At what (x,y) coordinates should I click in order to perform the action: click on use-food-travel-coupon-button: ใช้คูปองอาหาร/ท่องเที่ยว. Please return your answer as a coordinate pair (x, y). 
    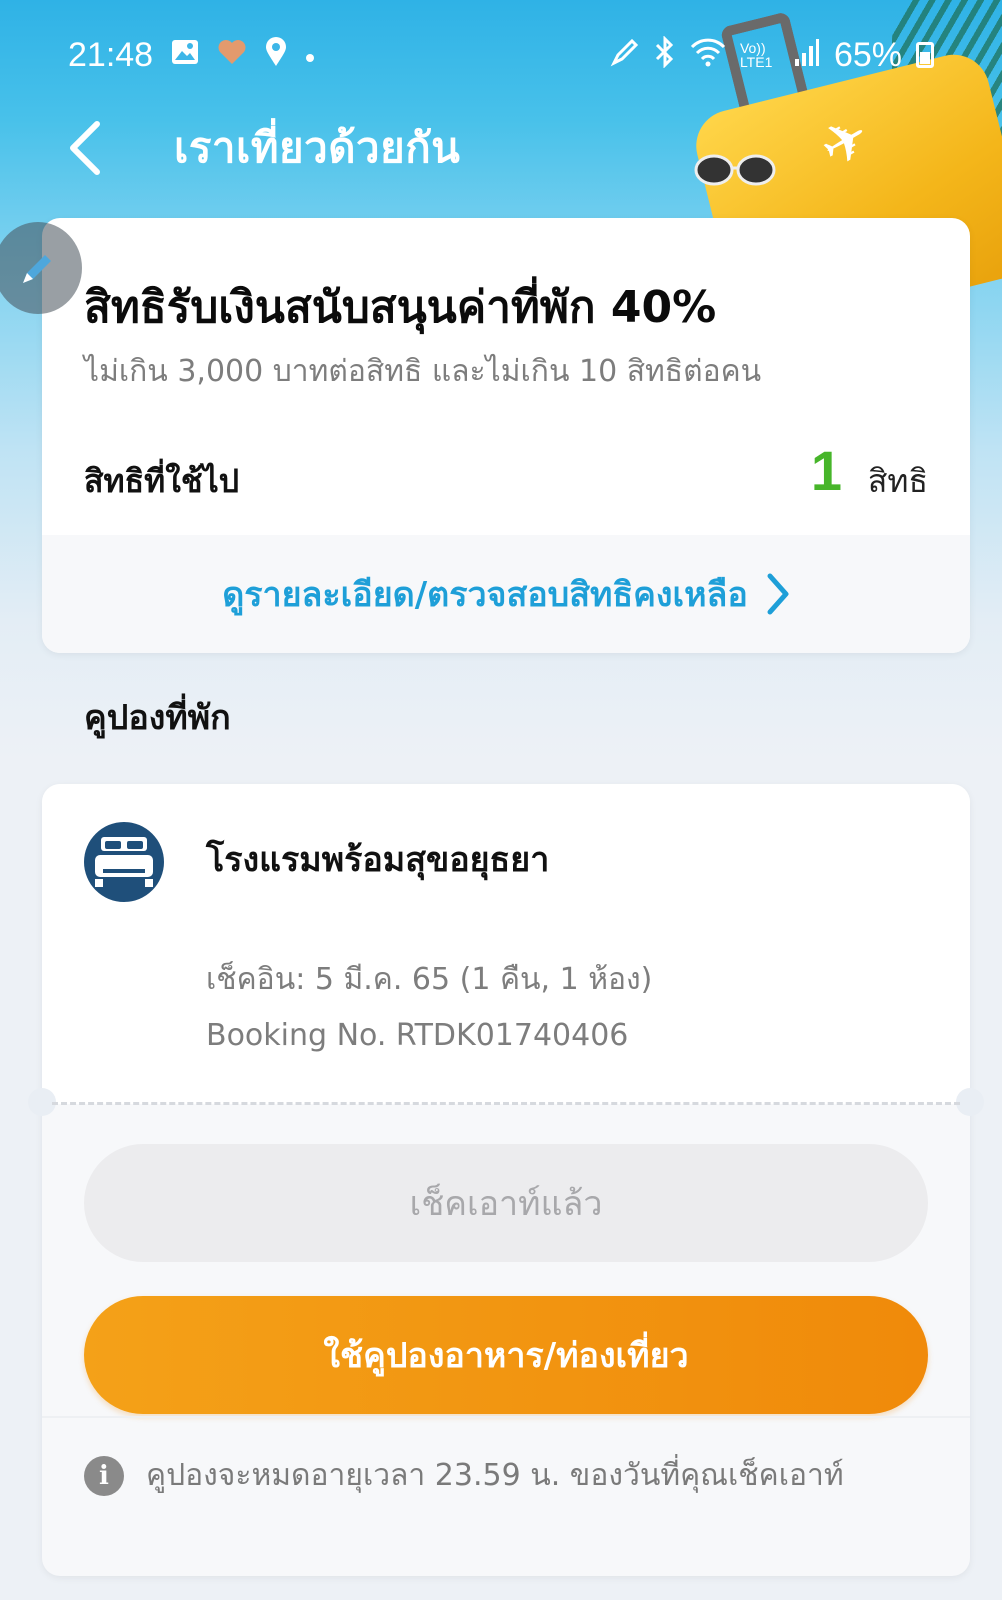
    Looking at the image, I should click on (506, 1355).